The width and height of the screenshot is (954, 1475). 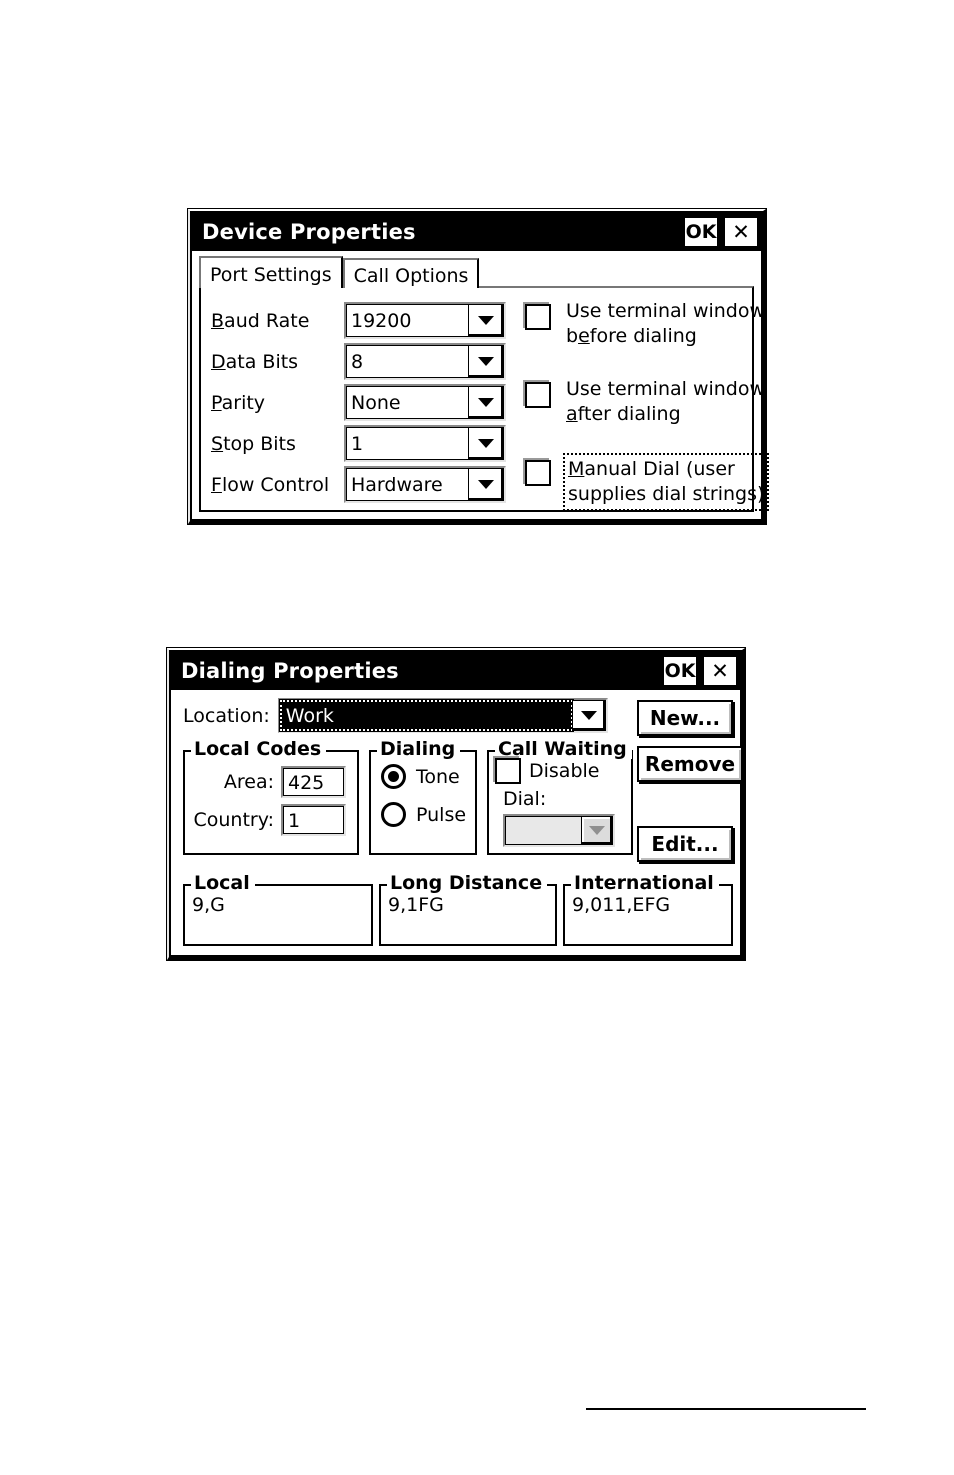 I want to click on checkbox-manual-dial: Manual Dial (user supplies dial strings), so click(x=646, y=482).